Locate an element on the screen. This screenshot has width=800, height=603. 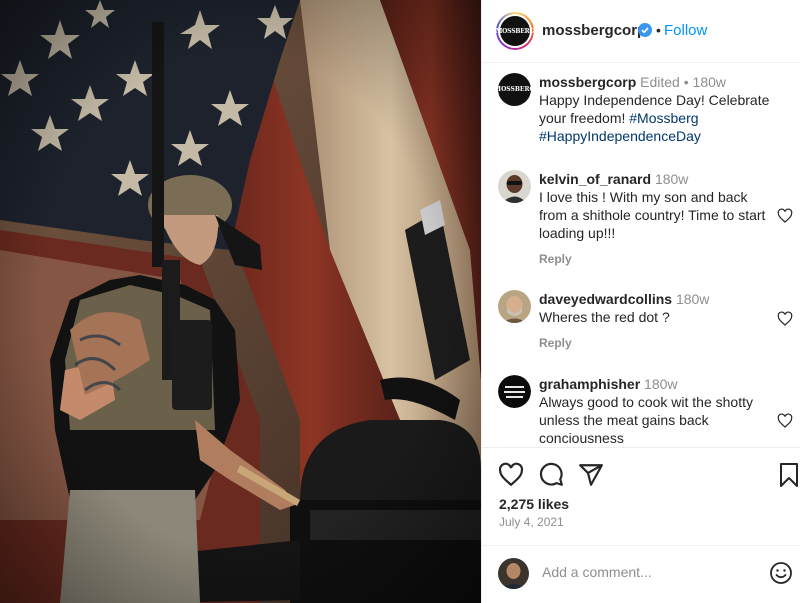
comment-username: kelvin_of_ranard is located at coordinates (595, 179).